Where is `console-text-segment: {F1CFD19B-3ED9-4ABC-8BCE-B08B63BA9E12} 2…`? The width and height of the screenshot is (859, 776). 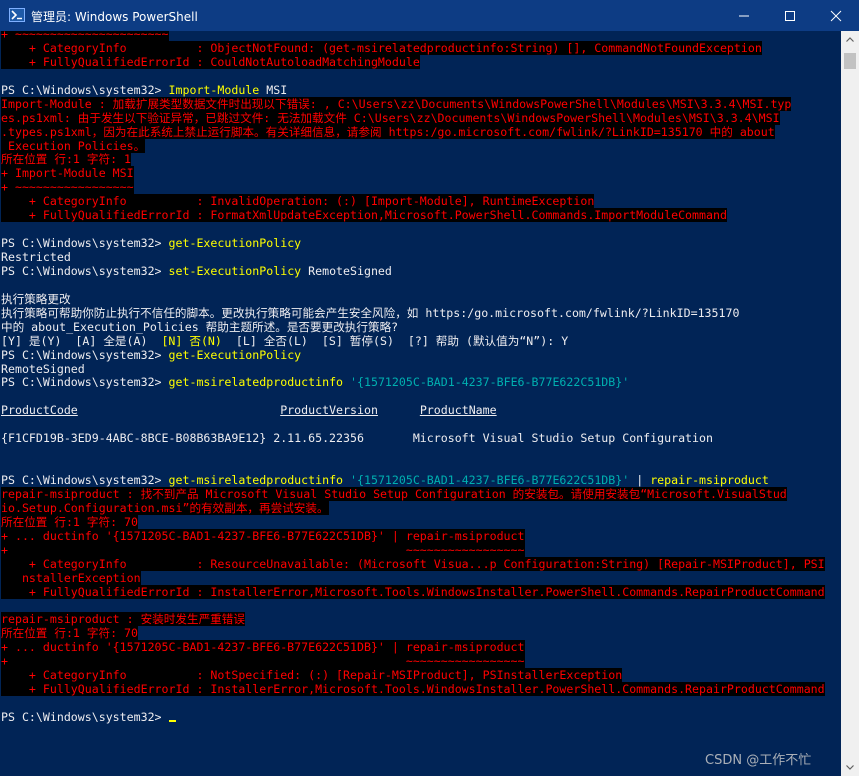 console-text-segment: {F1CFD19B-3ED9-4ABC-8BCE-B08B63BA9E12} 2… is located at coordinates (357, 438).